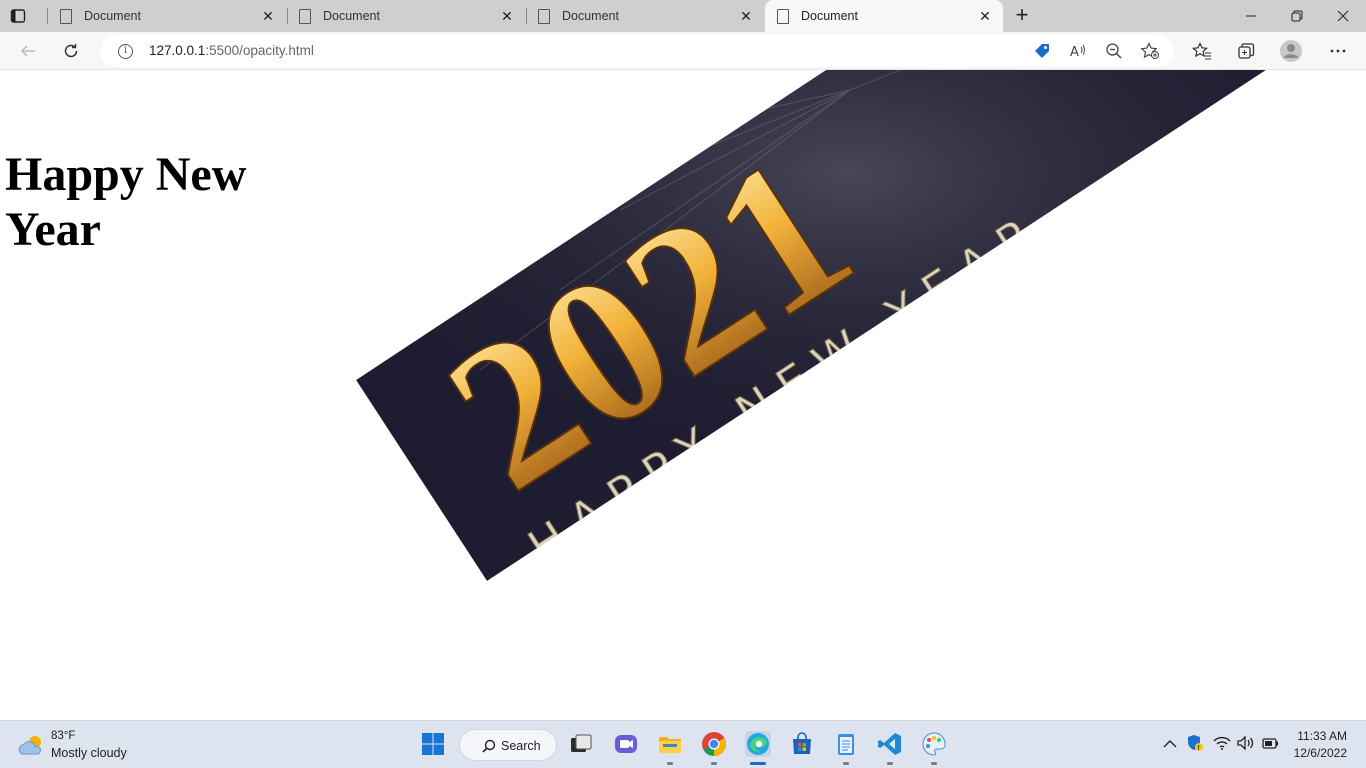 The height and width of the screenshot is (768, 1366). Describe the element at coordinates (89, 753) in the screenshot. I see `weather-description: Mostly cloudy` at that location.